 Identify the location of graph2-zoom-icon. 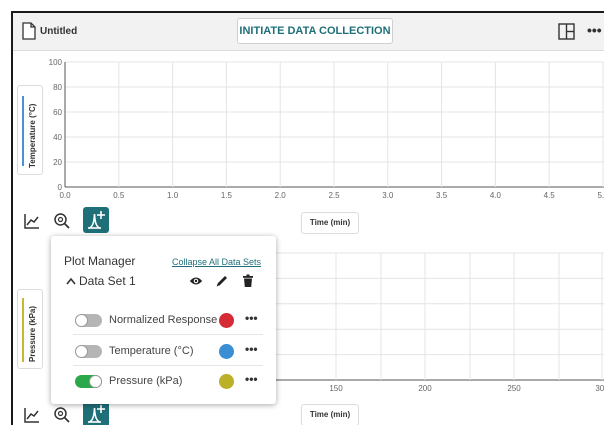
(62, 414).